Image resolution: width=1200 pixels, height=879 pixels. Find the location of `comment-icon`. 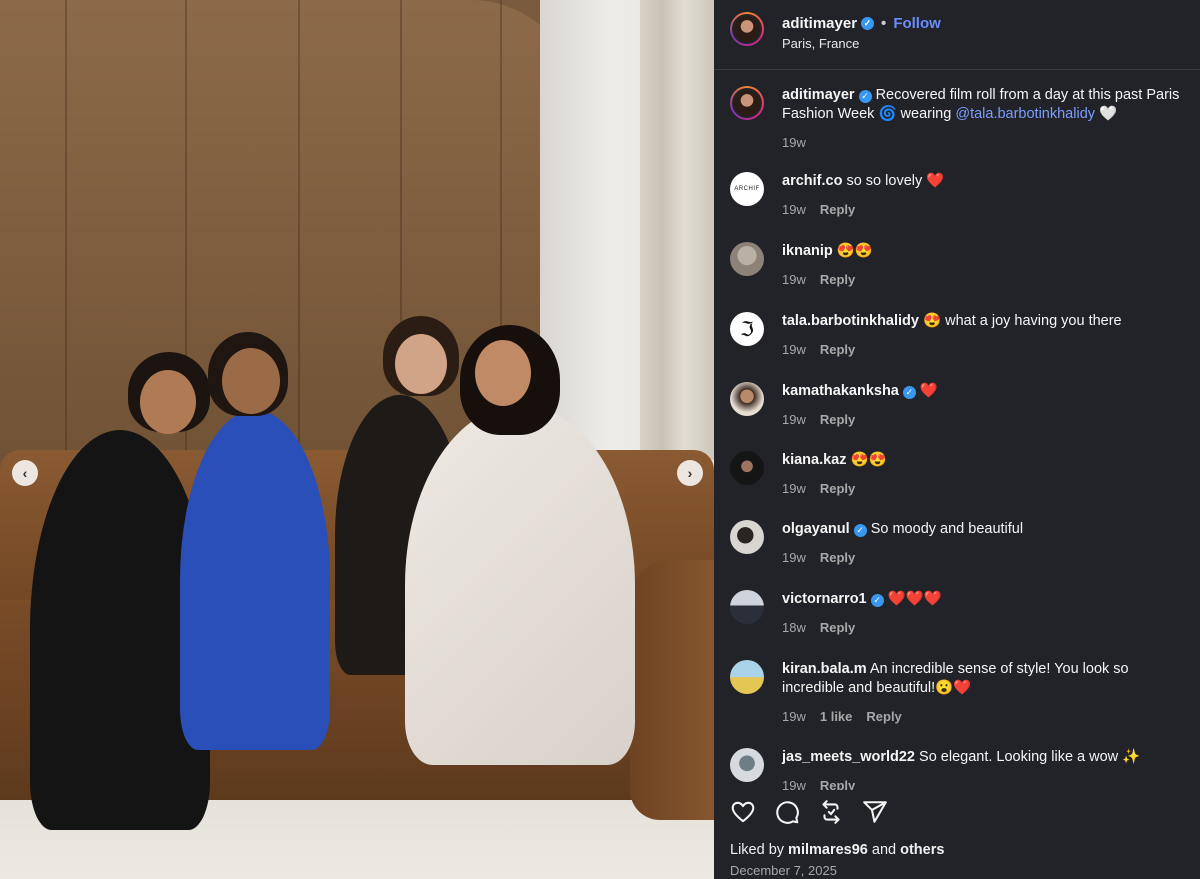

comment-icon is located at coordinates (787, 812).